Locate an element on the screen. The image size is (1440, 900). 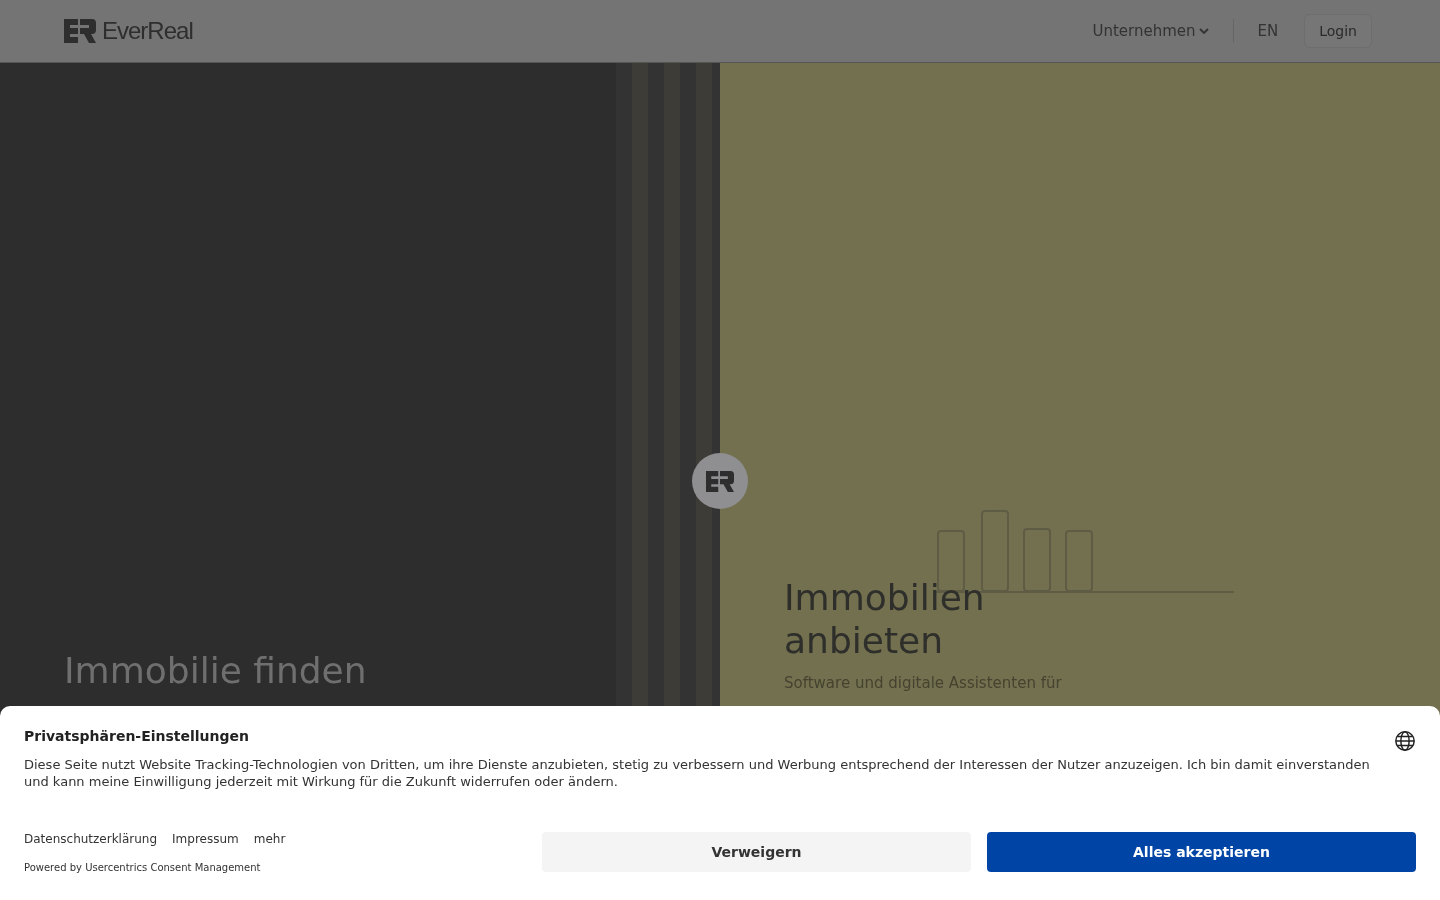
chevron-icon is located at coordinates (1203, 31).